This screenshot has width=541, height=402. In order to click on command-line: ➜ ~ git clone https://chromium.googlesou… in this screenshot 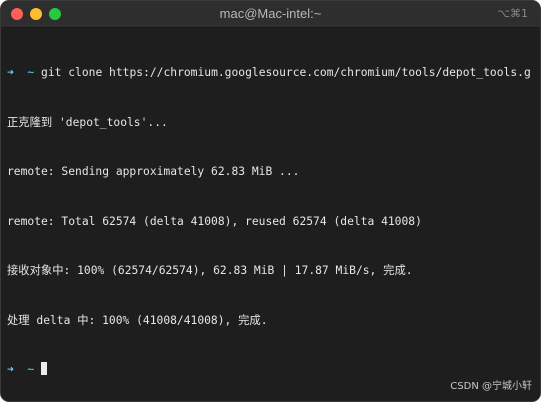, I will do `click(273, 73)`.